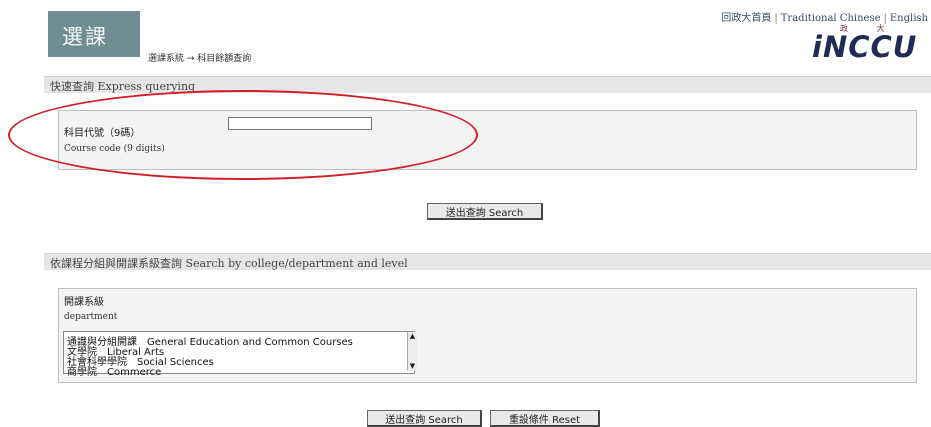  What do you see at coordinates (243, 135) in the screenshot?
I see `annotation-circle` at bounding box center [243, 135].